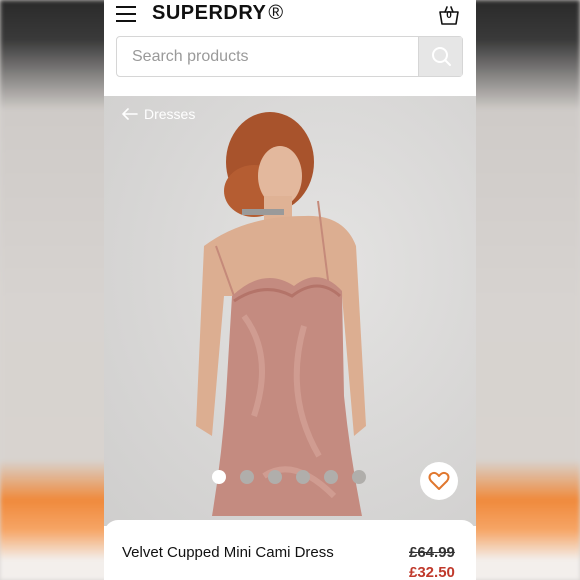 The width and height of the screenshot is (580, 580). I want to click on wishlist-button, so click(439, 481).